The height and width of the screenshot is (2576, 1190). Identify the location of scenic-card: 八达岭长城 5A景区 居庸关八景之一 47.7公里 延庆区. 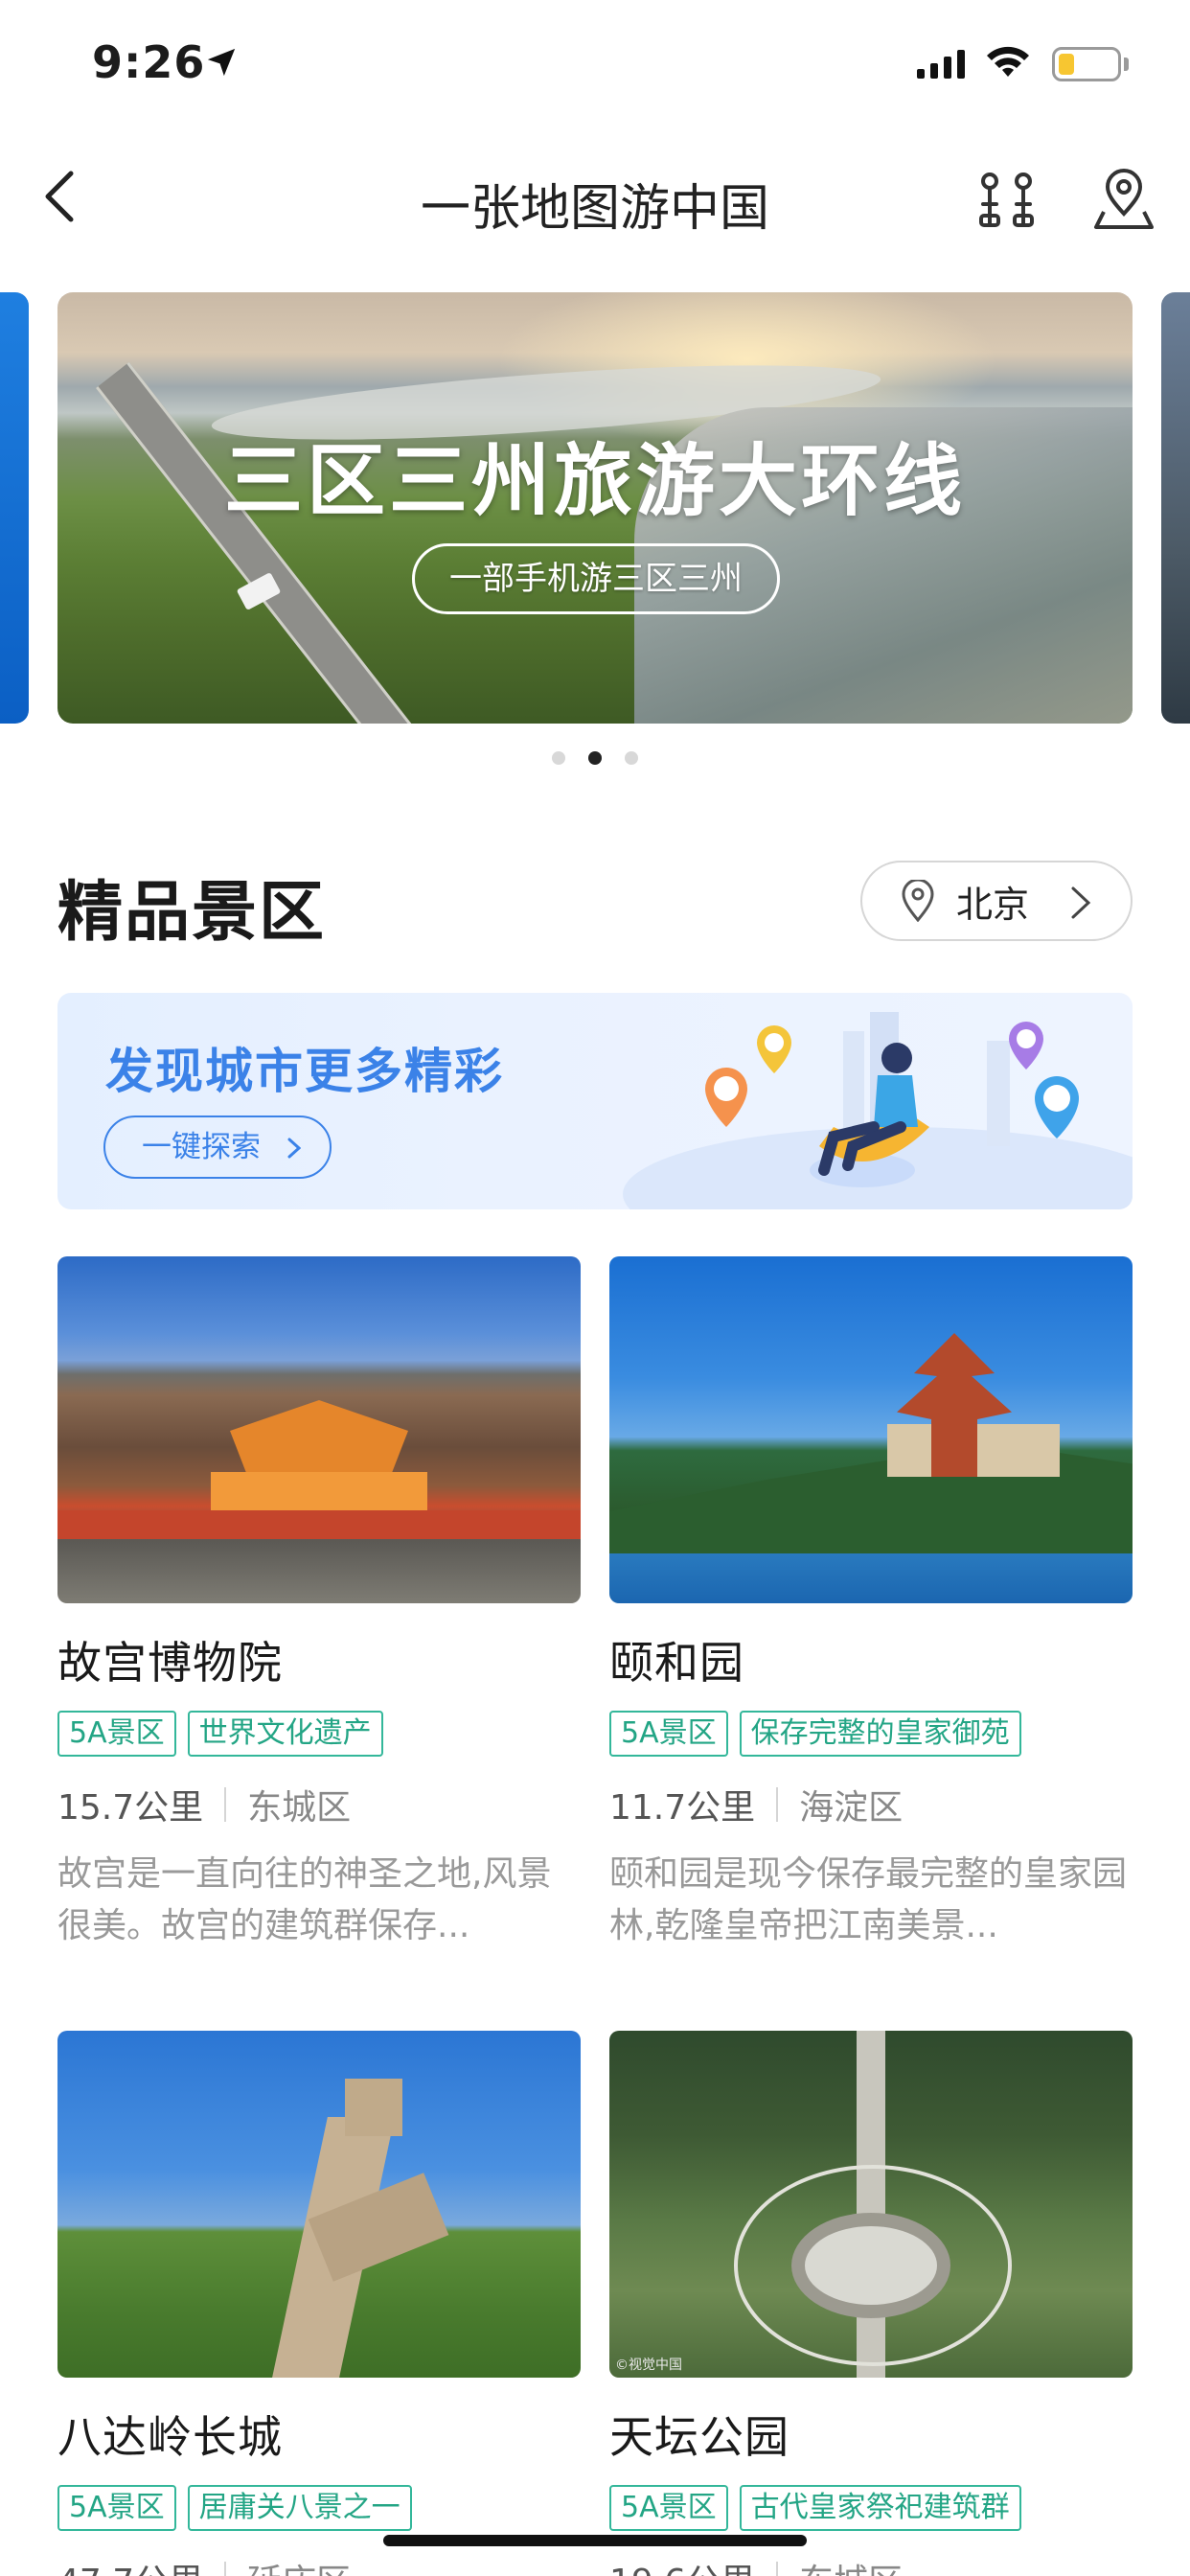
(319, 2303).